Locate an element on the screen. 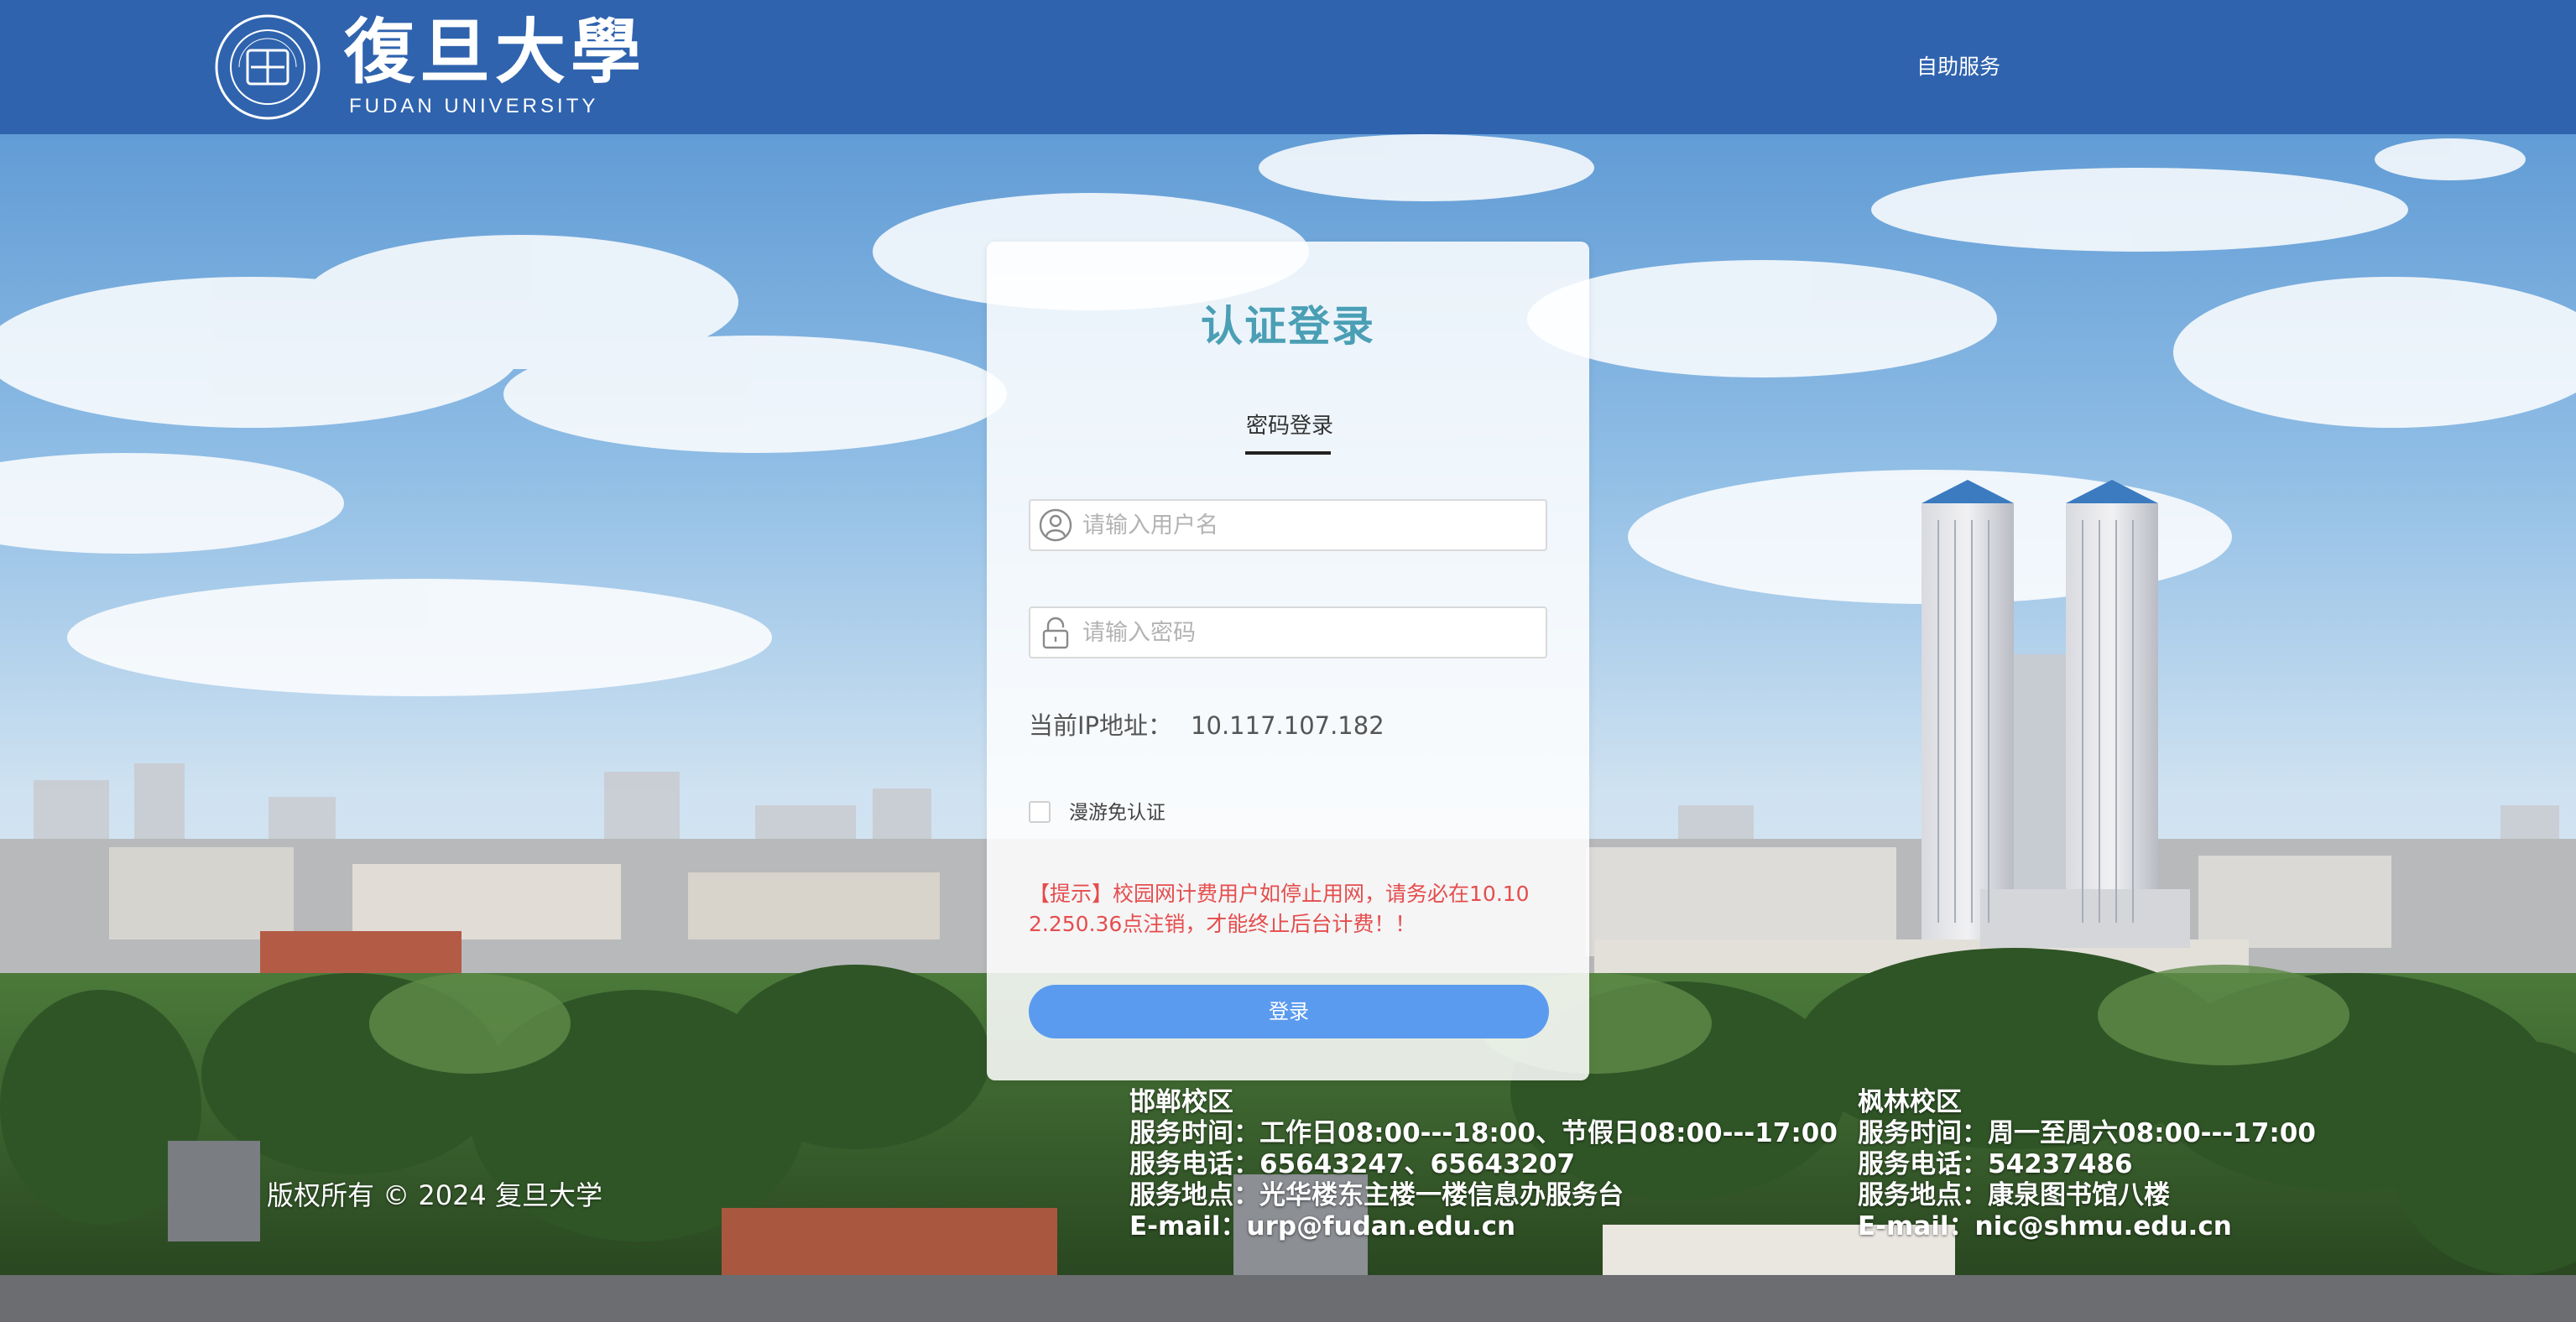 Image resolution: width=2576 pixels, height=1322 pixels. top-header-bar: 復旦大學 FUDAN UNIVERSITY 自助服务 is located at coordinates (1288, 67).